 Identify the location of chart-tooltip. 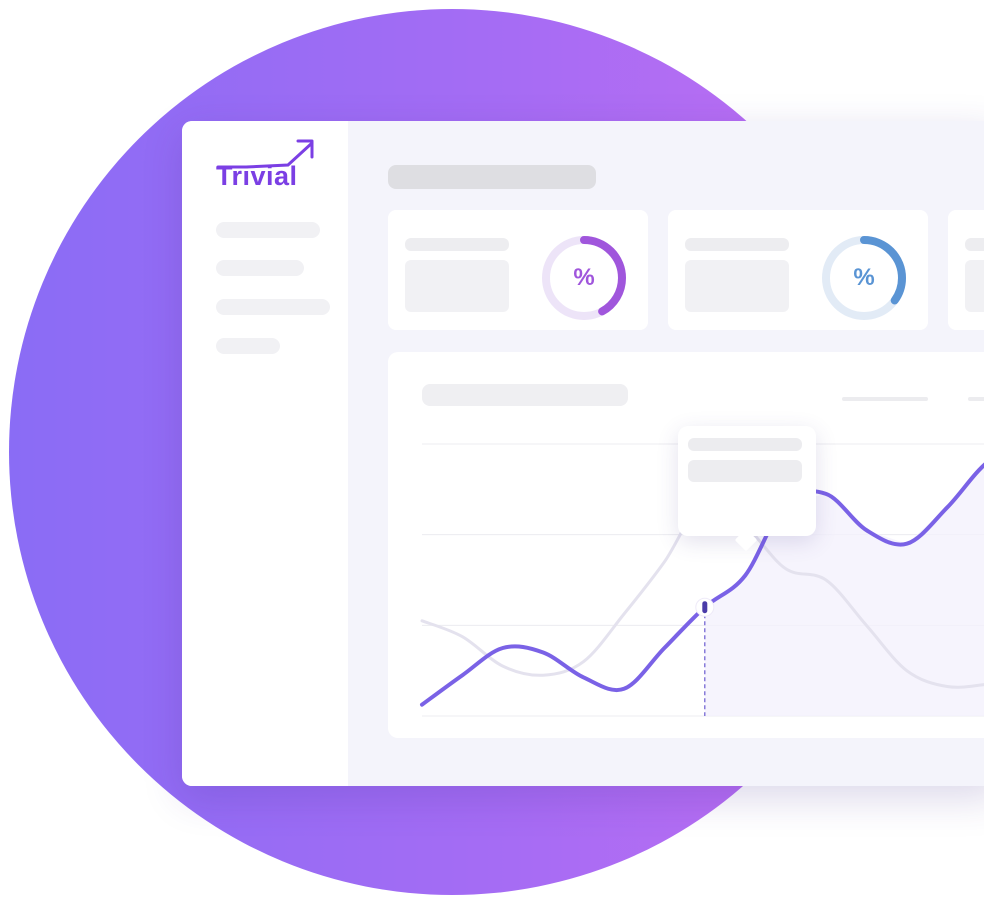
(747, 481).